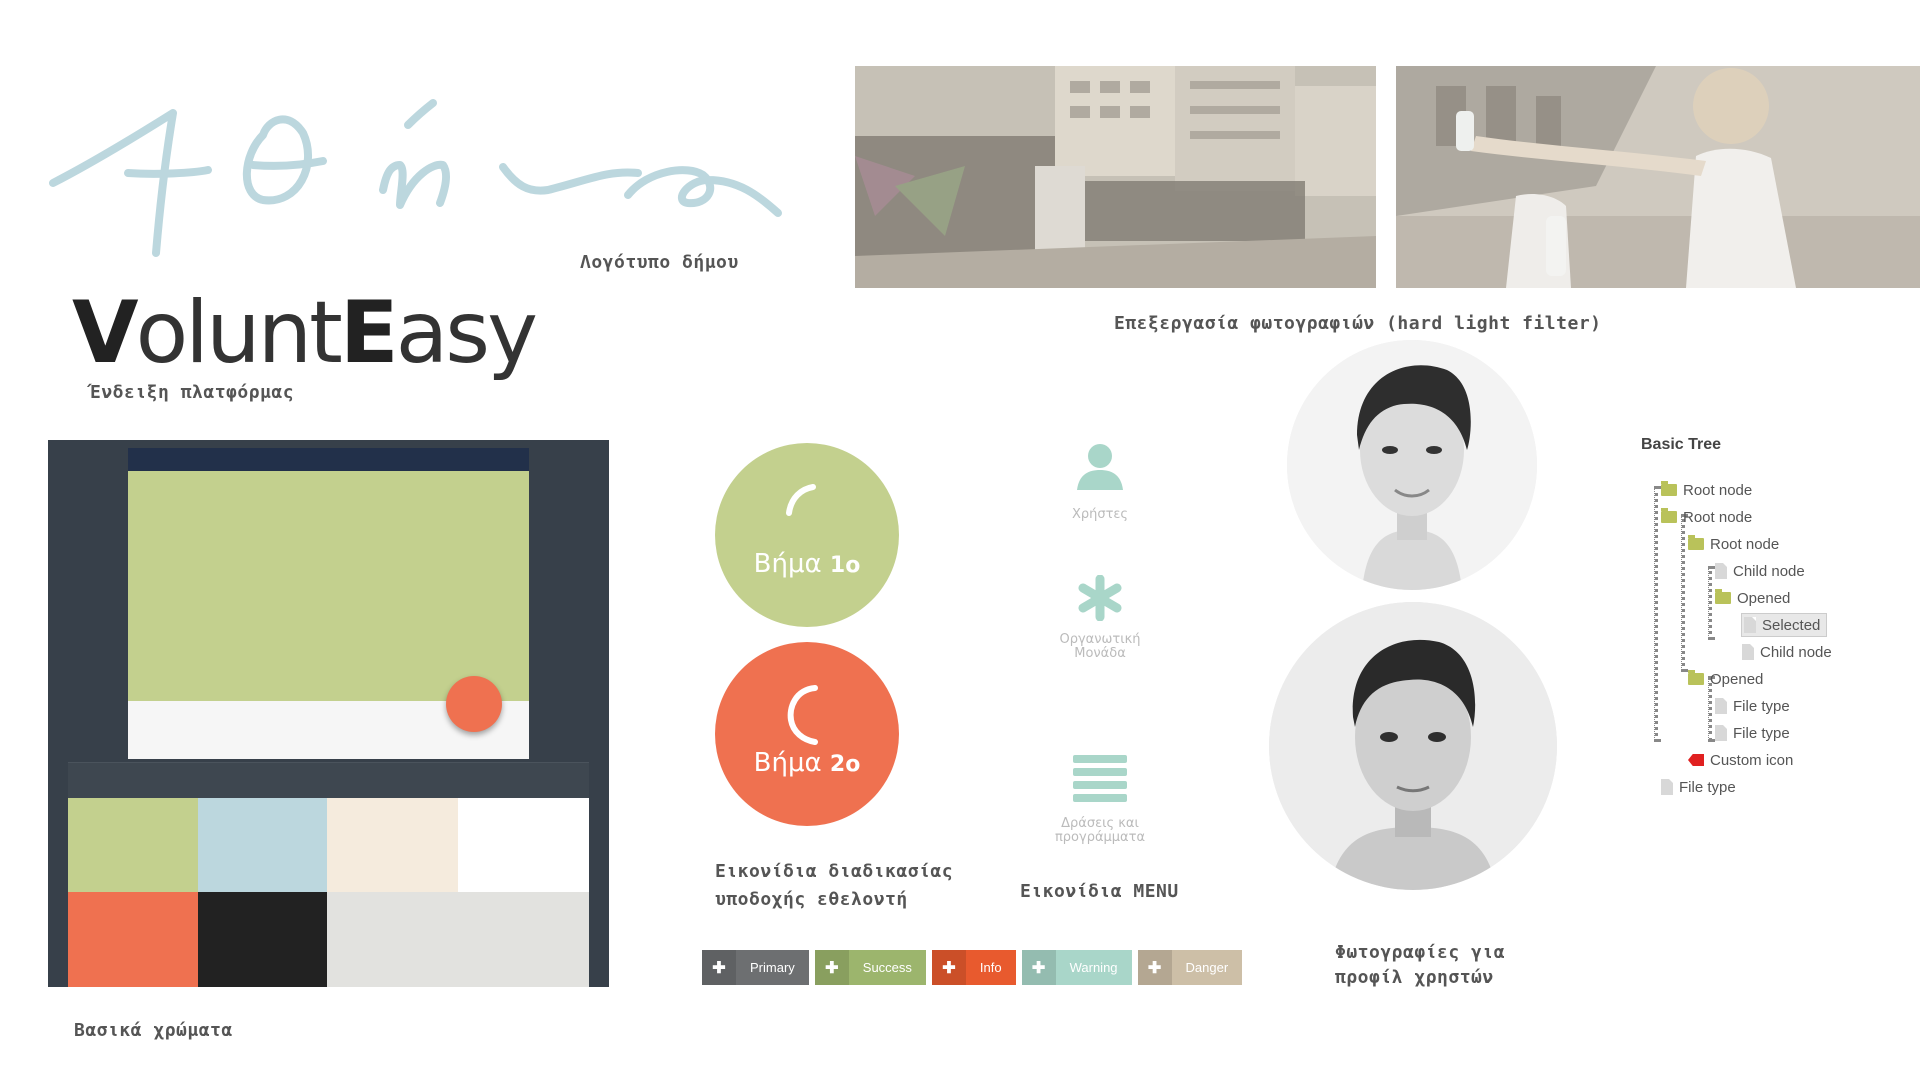 Image resolution: width=1920 pixels, height=1080 pixels. I want to click on menu-item-actions: Δράσεις και προγράμματα, so click(1100, 800).